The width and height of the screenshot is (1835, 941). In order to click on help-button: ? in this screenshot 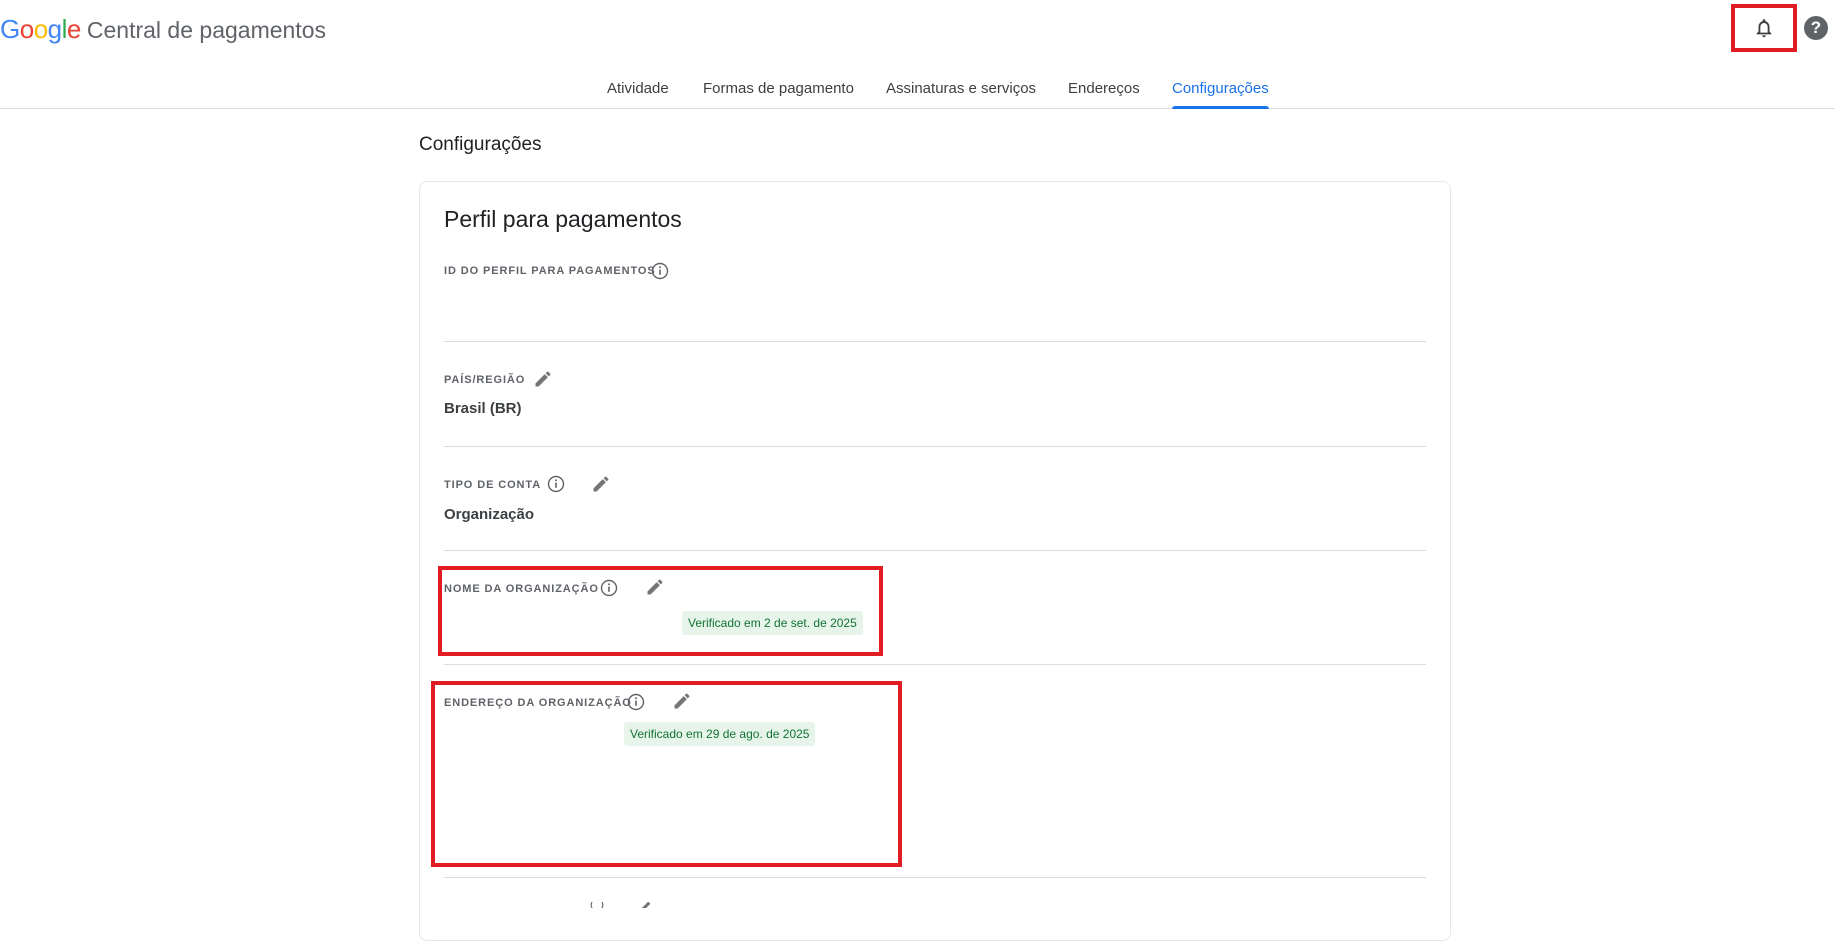, I will do `click(1816, 28)`.